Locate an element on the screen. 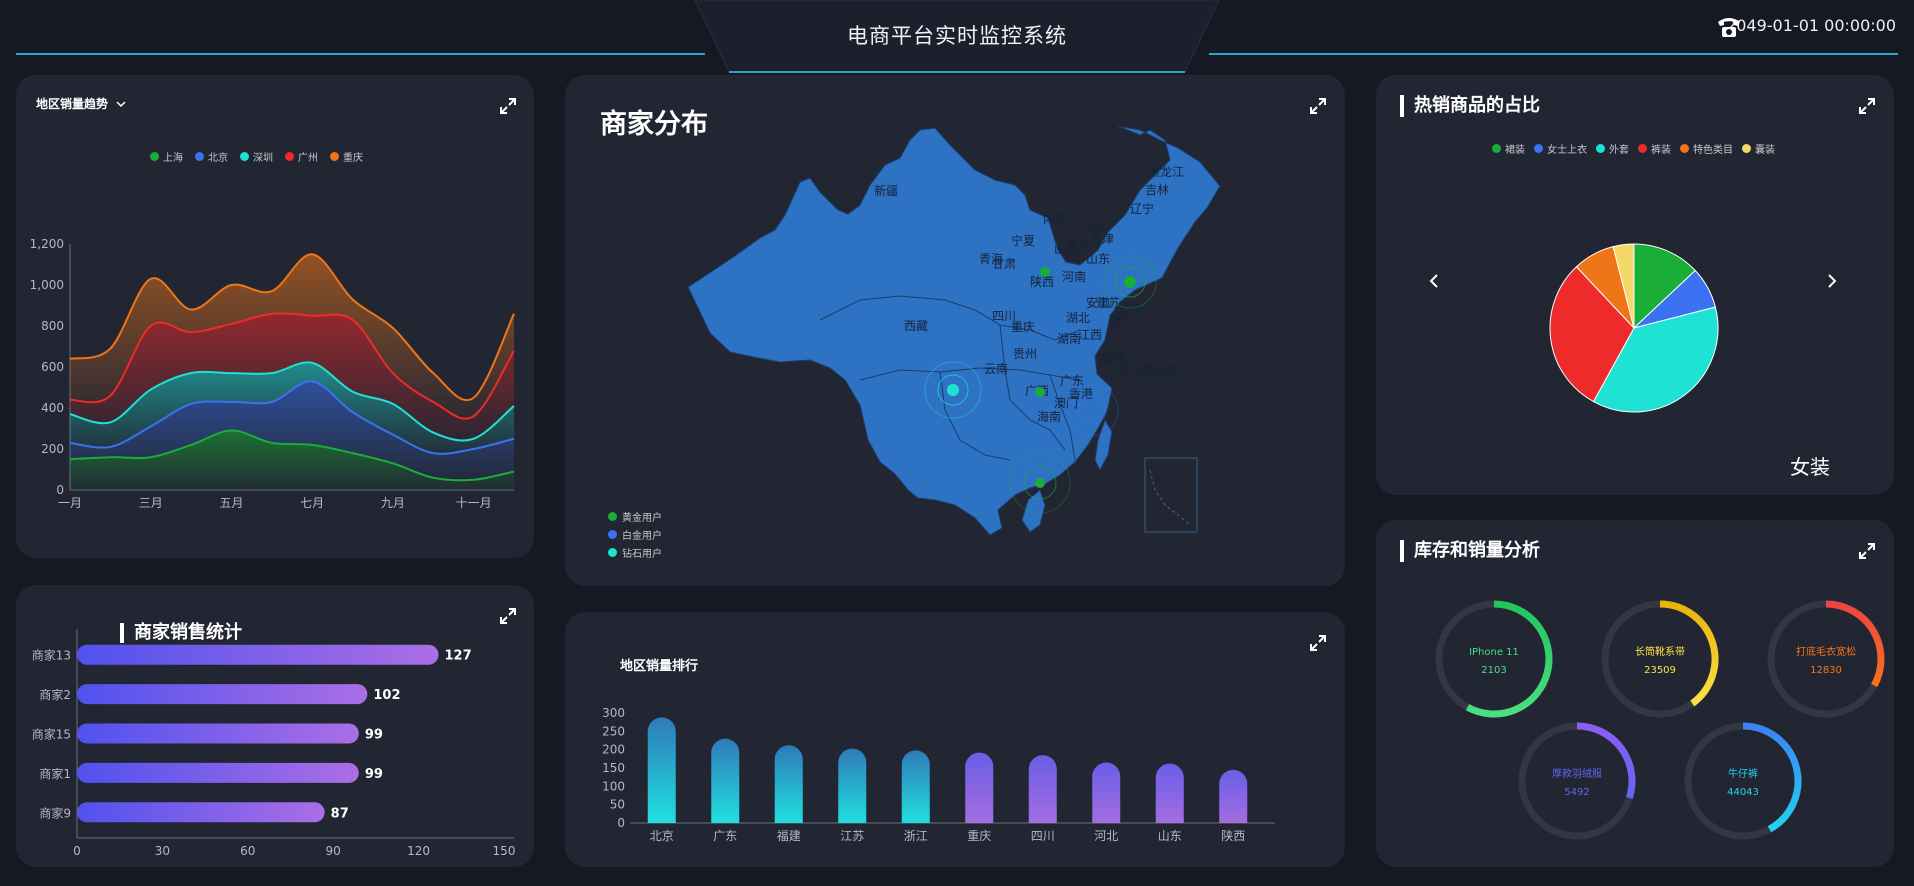 Image resolution: width=1914 pixels, height=886 pixels. hot-panel: 热销商品的占比 裙装 女士上衣 外套 裤装 特色类目 囊装 女装 is located at coordinates (1635, 285).